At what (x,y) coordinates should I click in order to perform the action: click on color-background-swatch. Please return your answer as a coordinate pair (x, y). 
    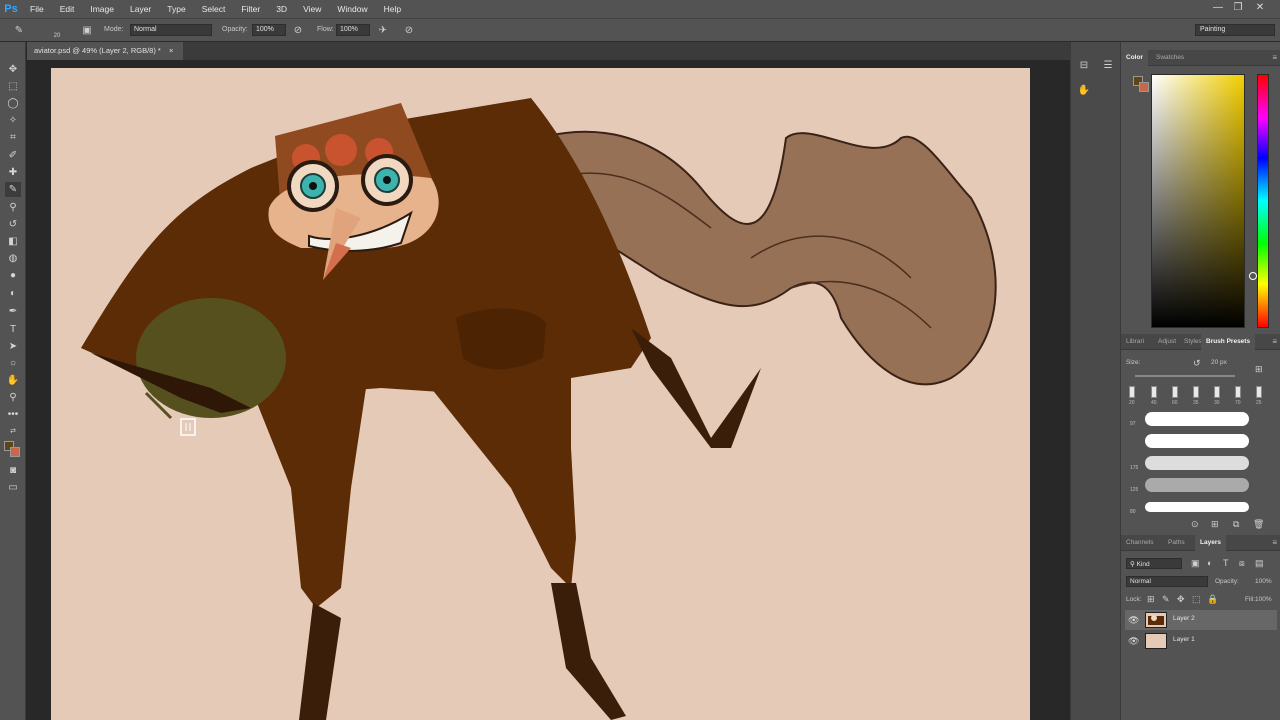
    Looking at the image, I should click on (1144, 87).